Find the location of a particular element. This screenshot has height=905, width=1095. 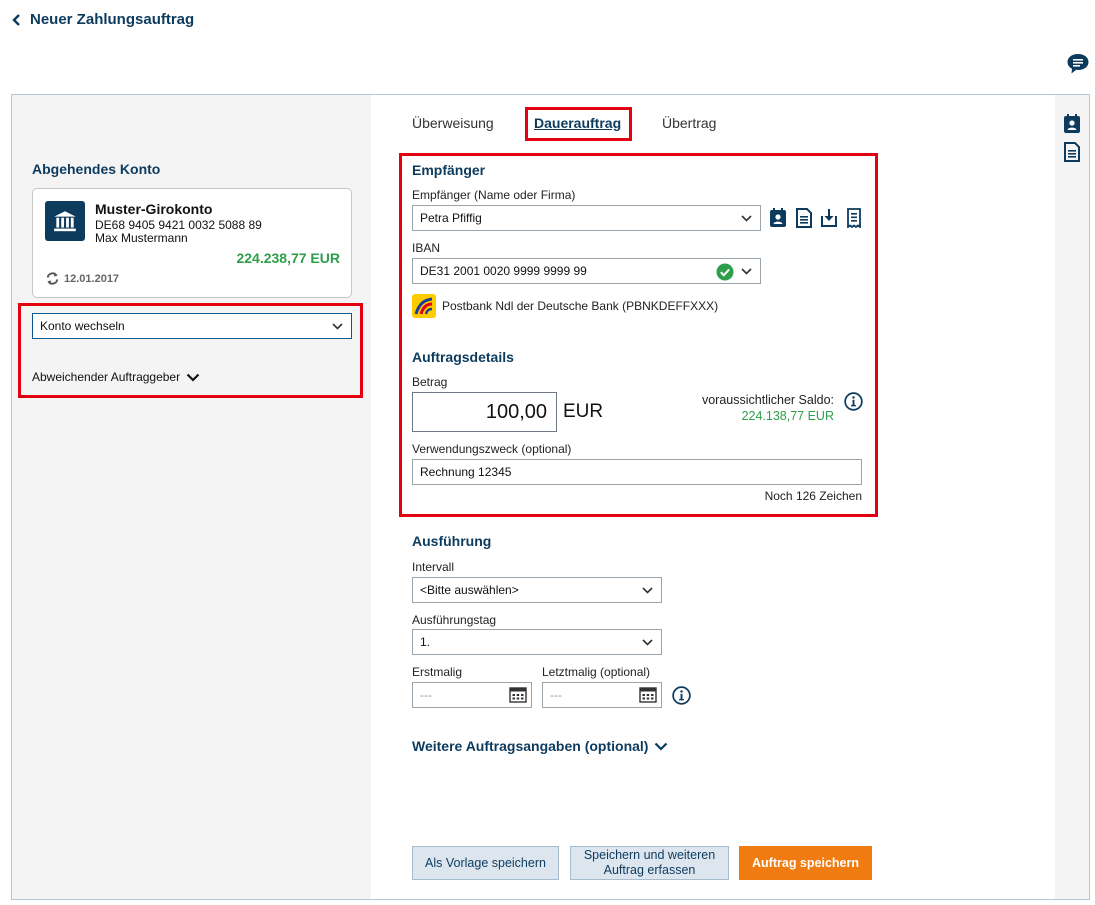

page-title: Neuer Zahlungsauftrag is located at coordinates (112, 19).